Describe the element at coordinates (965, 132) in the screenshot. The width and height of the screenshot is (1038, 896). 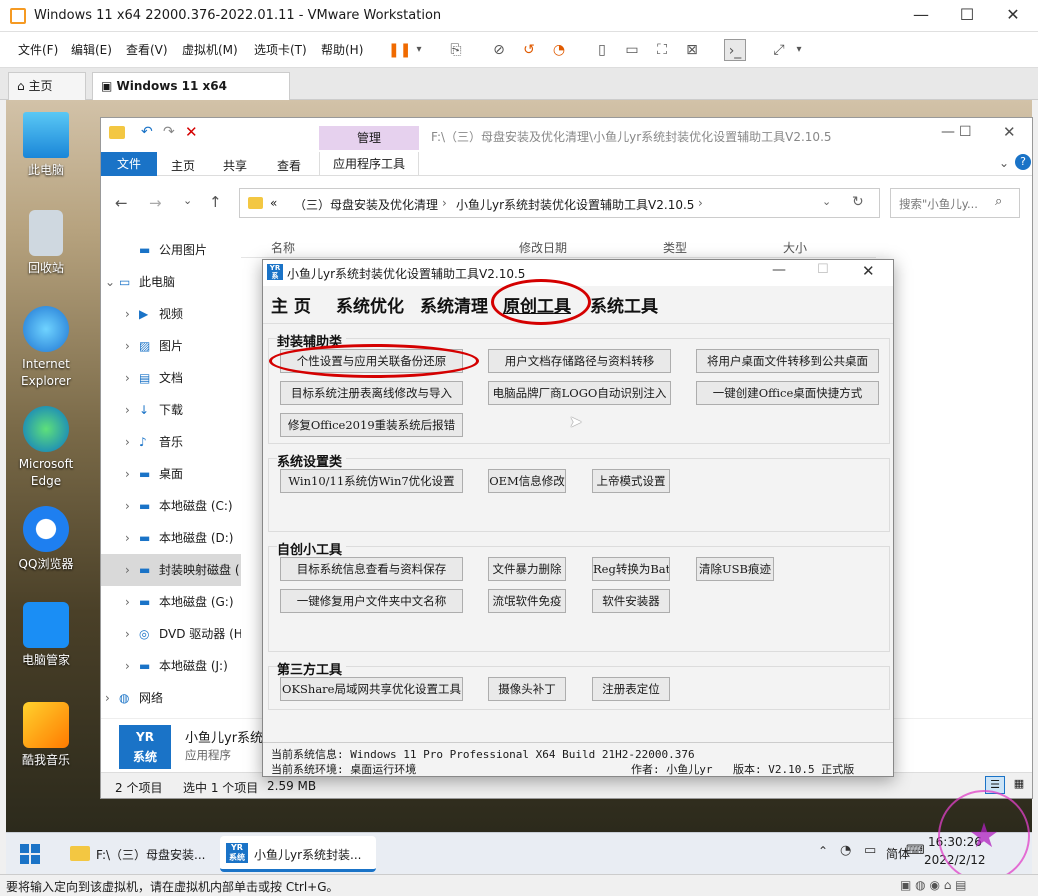
I see `explorer-maximize-button: ☐` at that location.